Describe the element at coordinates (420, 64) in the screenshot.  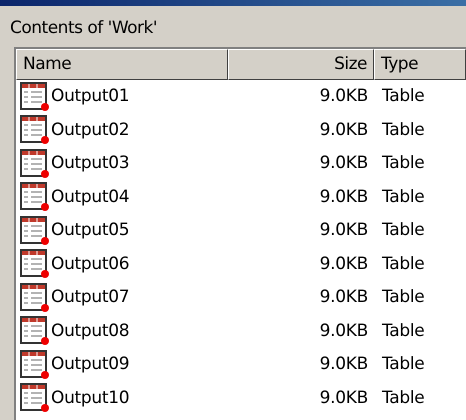
I see `column-header: Type` at that location.